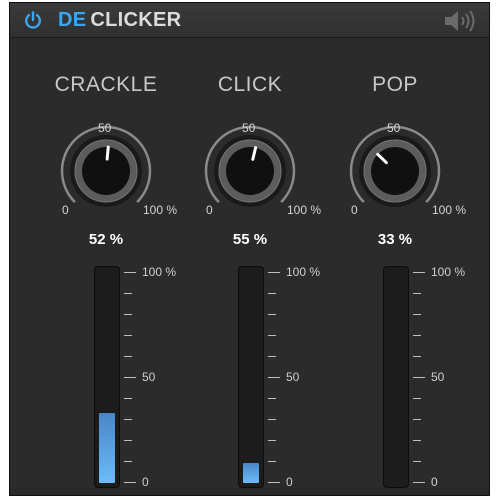  What do you see at coordinates (250, 84) in the screenshot?
I see `click-label: CLICK` at bounding box center [250, 84].